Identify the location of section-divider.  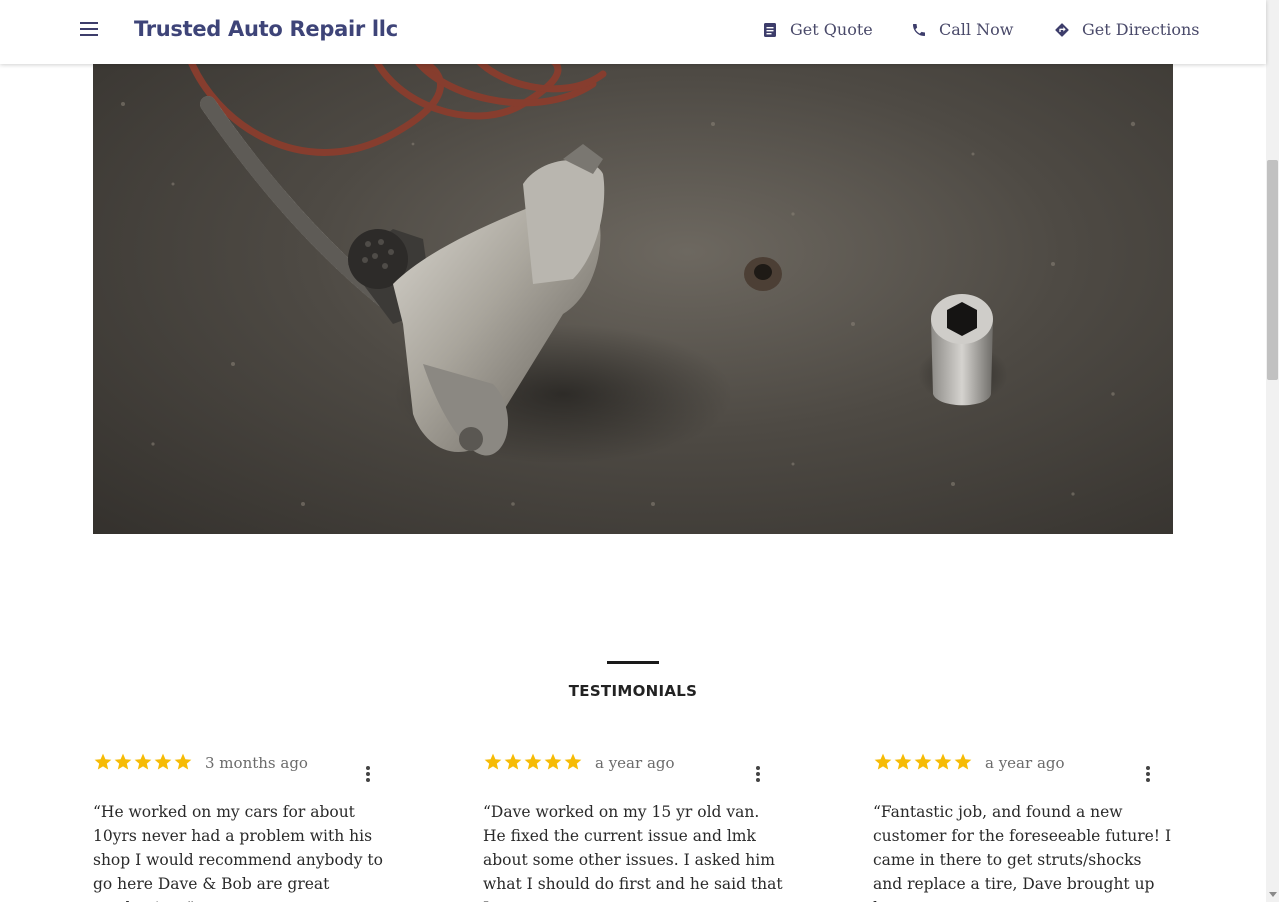
(633, 662).